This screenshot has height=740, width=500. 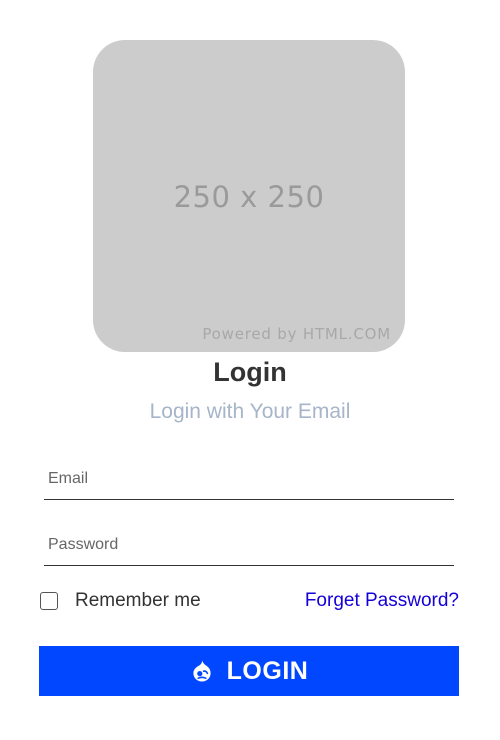 I want to click on email-field, so click(x=249, y=479).